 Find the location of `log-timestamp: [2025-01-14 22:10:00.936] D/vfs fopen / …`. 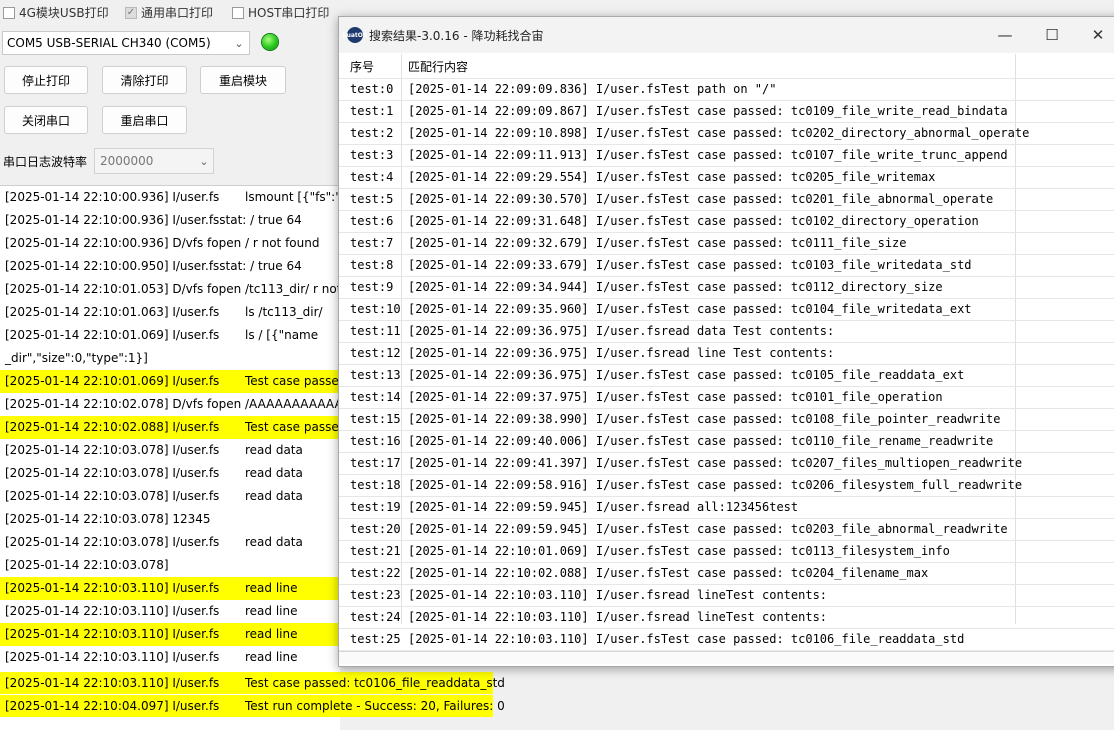

log-timestamp: [2025-01-14 22:10:00.936] D/vfs fopen / … is located at coordinates (162, 243).